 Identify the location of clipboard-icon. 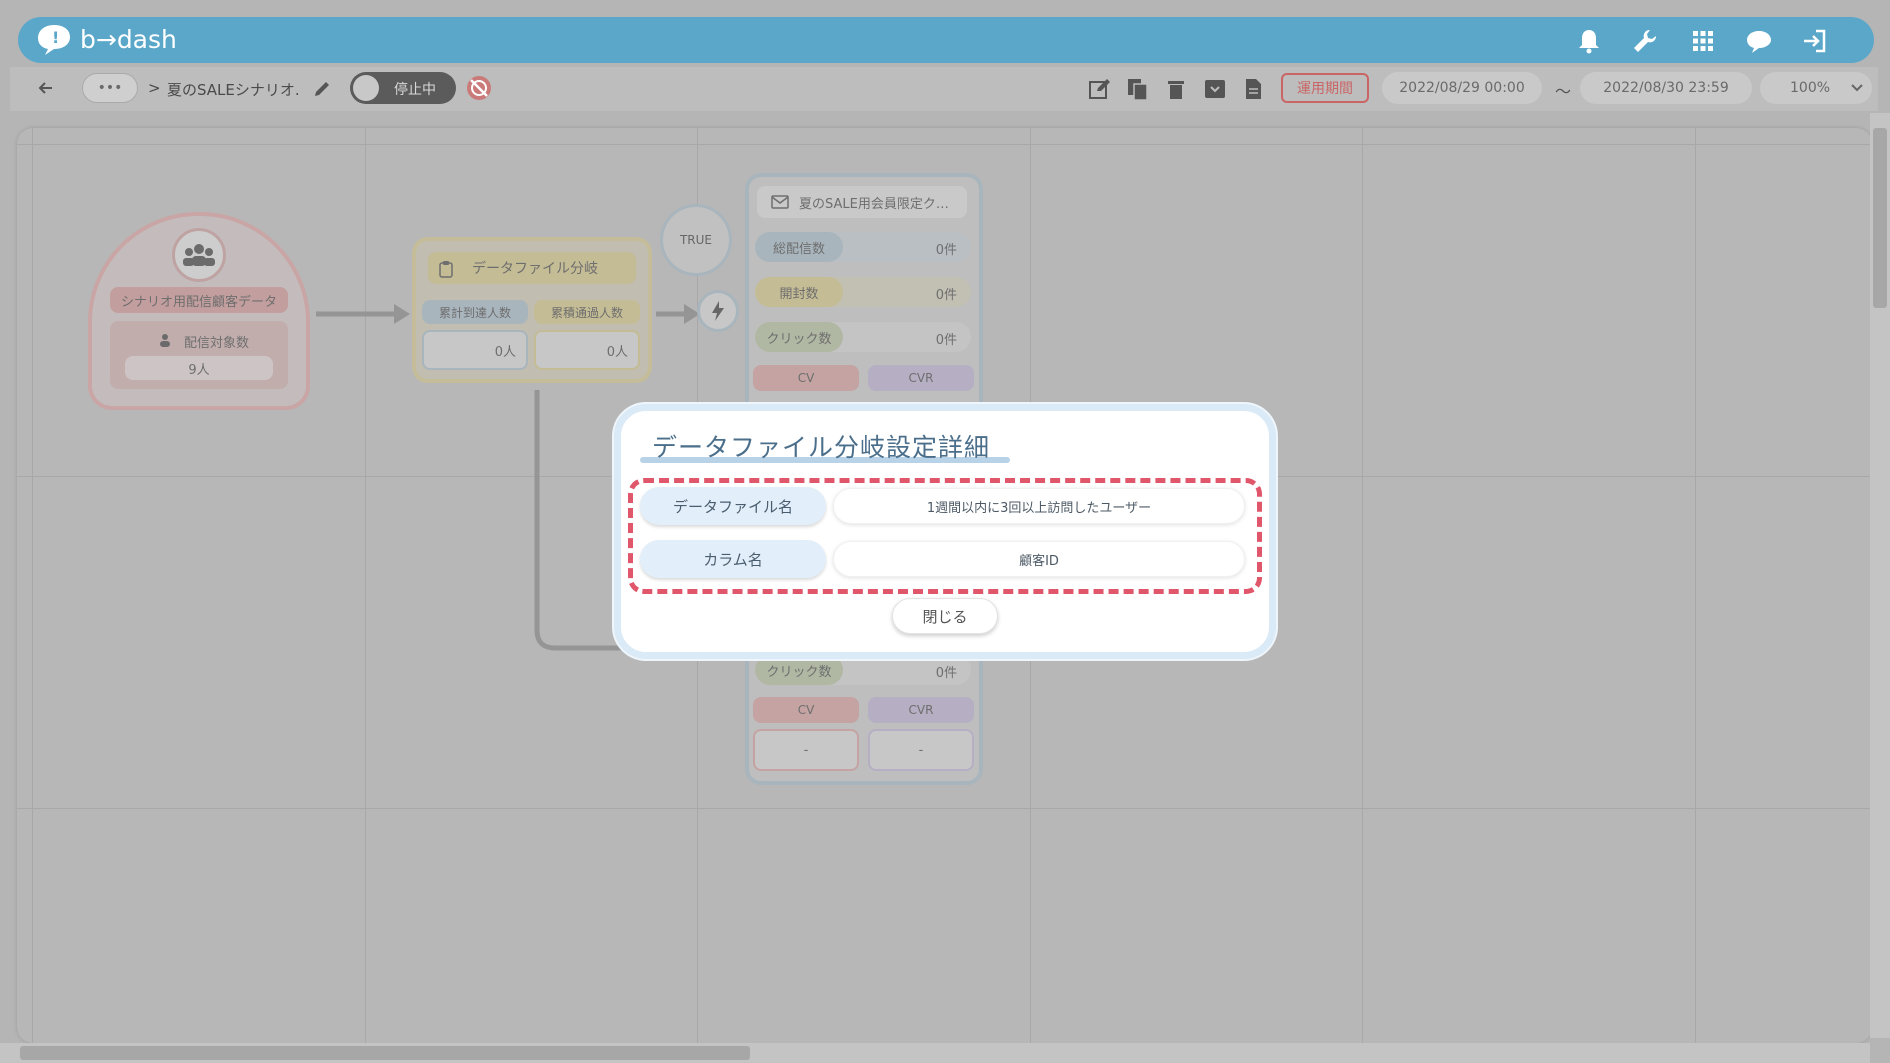
(446, 269).